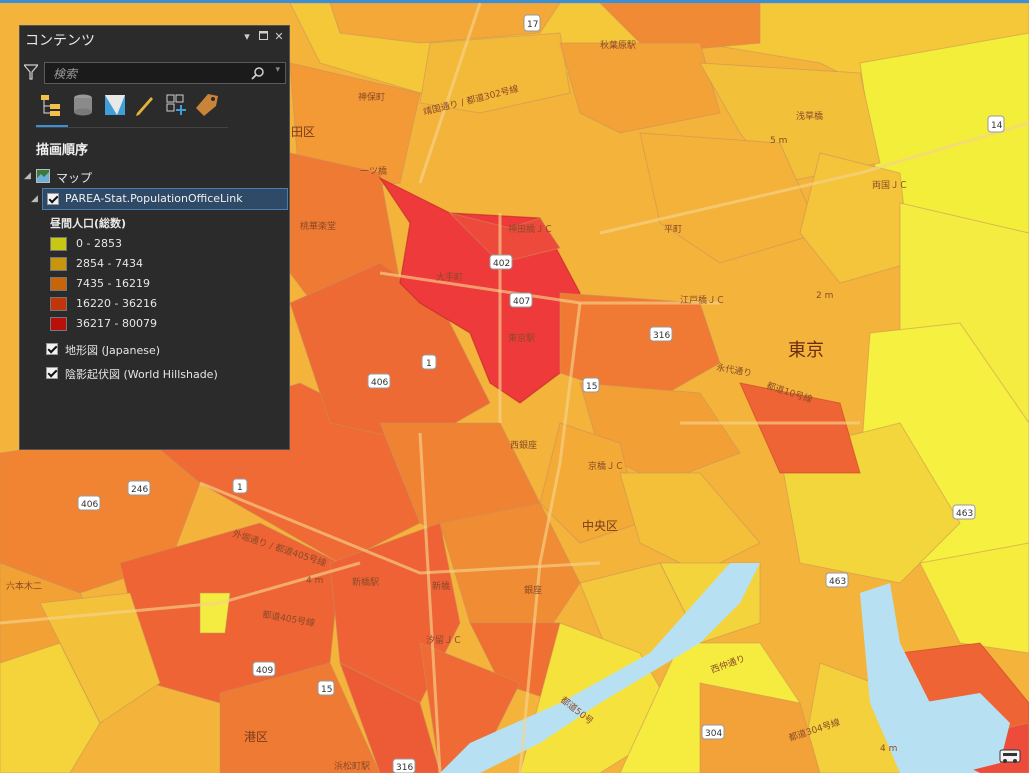  I want to click on svg-text: 京橋ＪＣ, so click(606, 466).